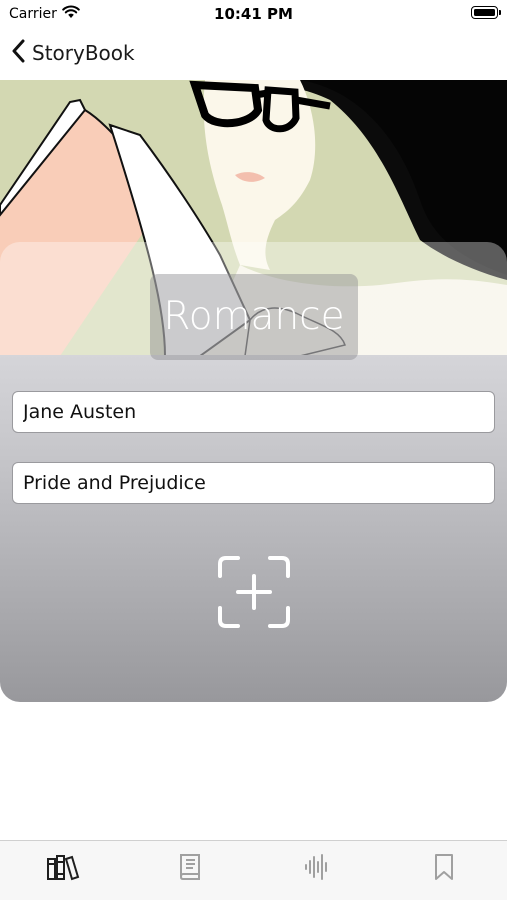  What do you see at coordinates (253, 483) in the screenshot?
I see `book-title-field` at bounding box center [253, 483].